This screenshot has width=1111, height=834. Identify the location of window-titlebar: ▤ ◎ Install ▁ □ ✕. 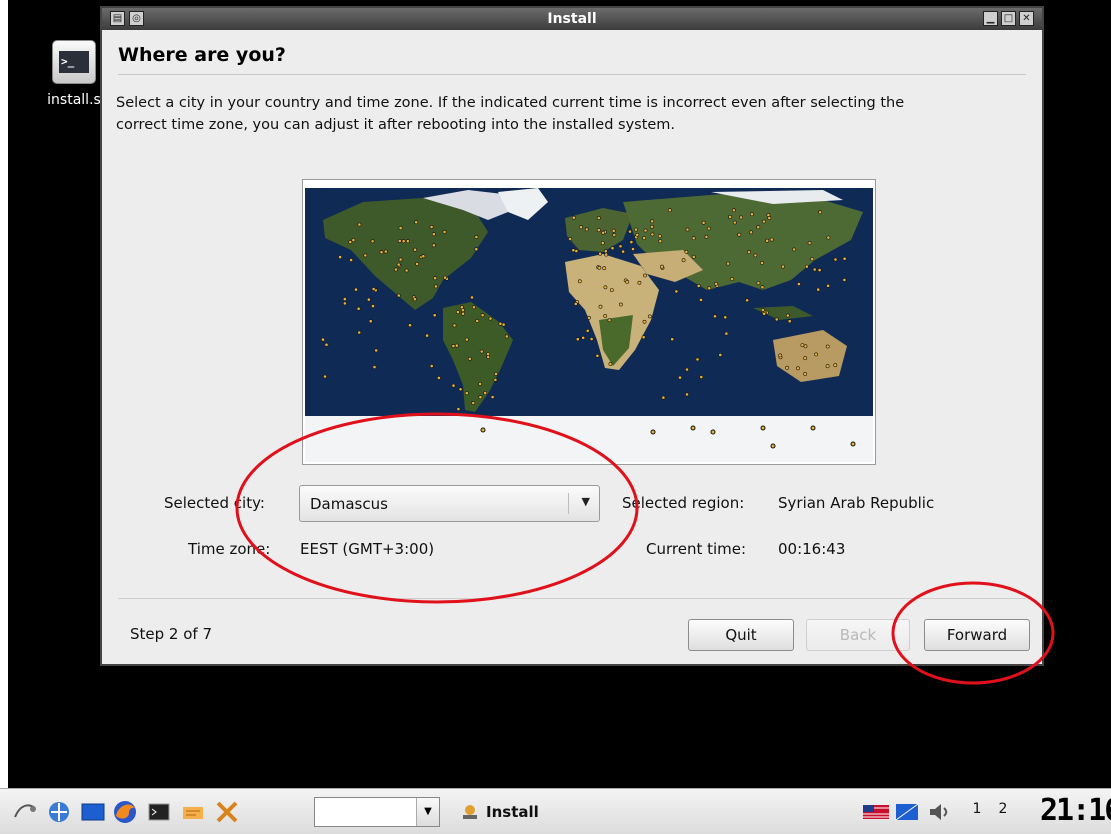
(572, 19).